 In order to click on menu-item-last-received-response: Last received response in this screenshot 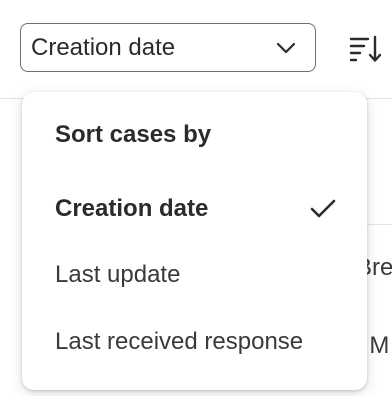, I will do `click(194, 342)`.